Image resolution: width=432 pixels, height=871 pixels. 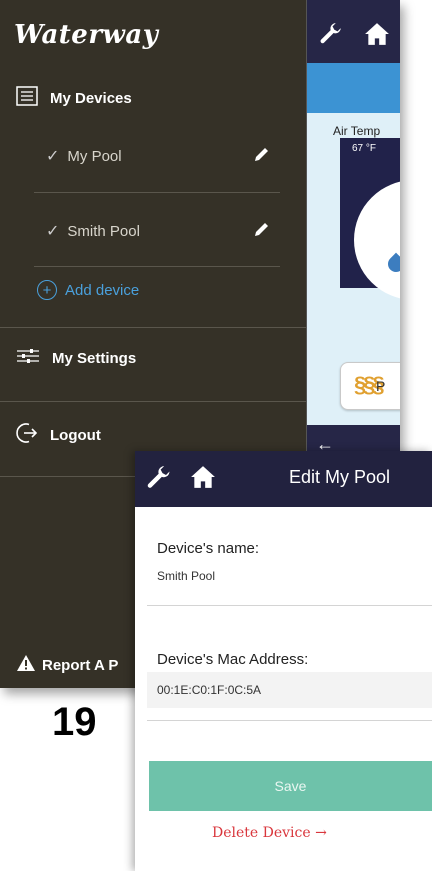 I want to click on report-problem-link: Report A P, so click(x=67, y=665).